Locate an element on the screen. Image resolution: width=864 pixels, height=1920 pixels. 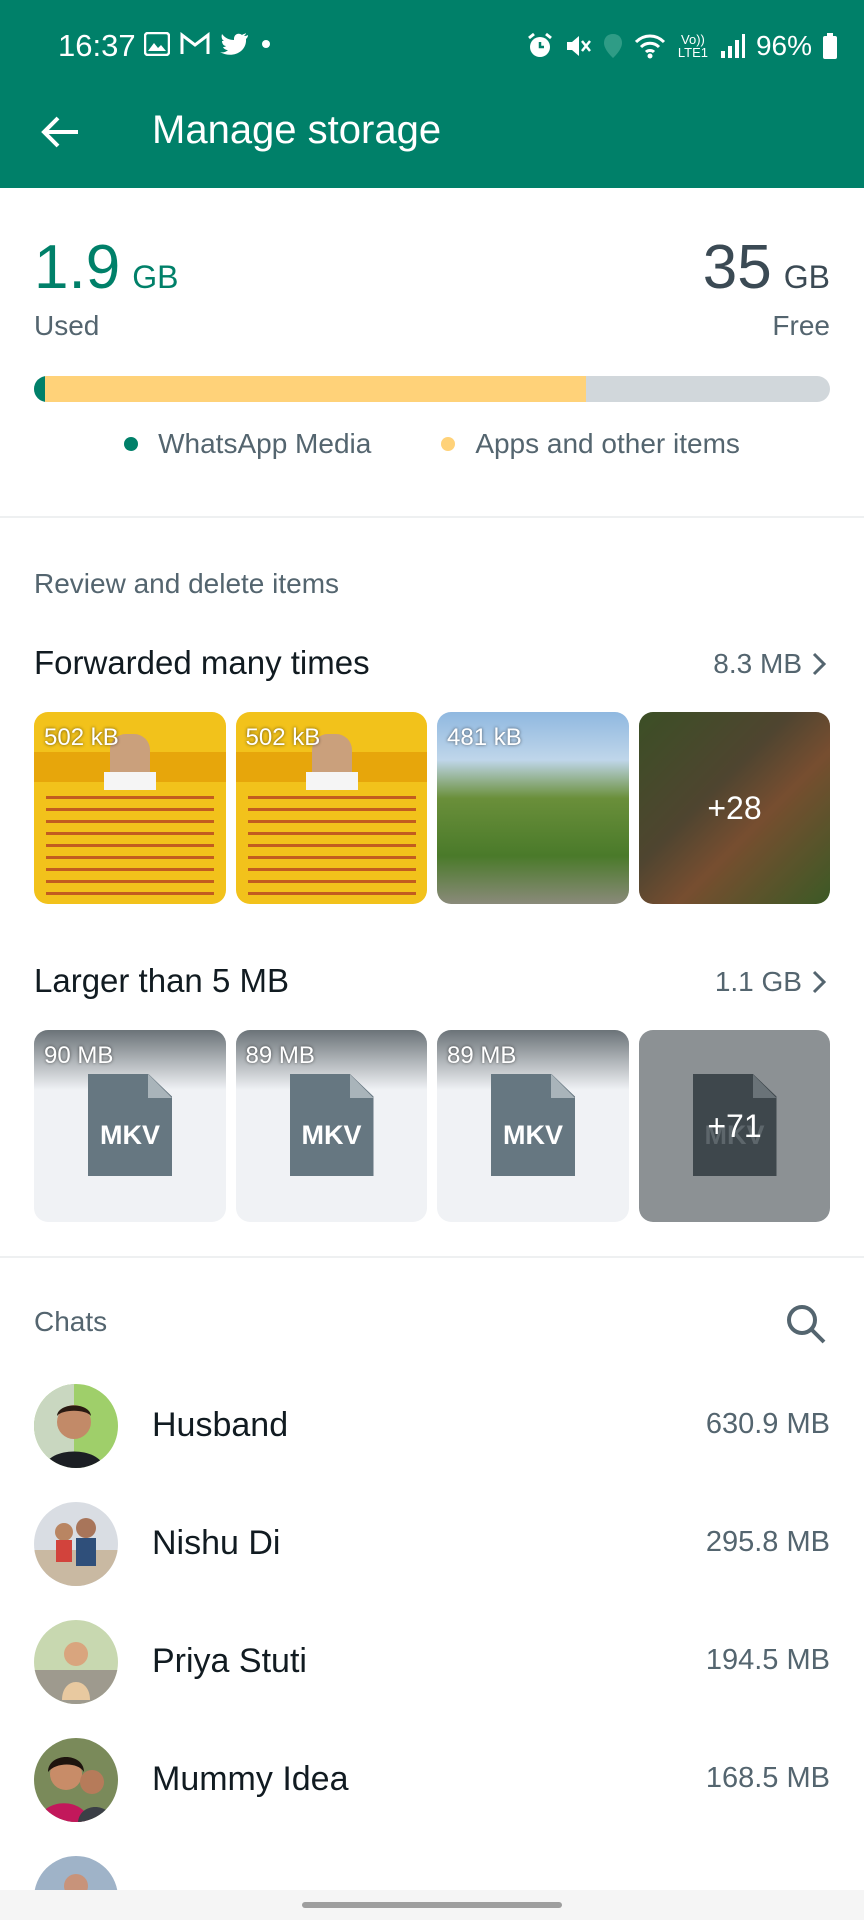
gallery-icon is located at coordinates (157, 44).